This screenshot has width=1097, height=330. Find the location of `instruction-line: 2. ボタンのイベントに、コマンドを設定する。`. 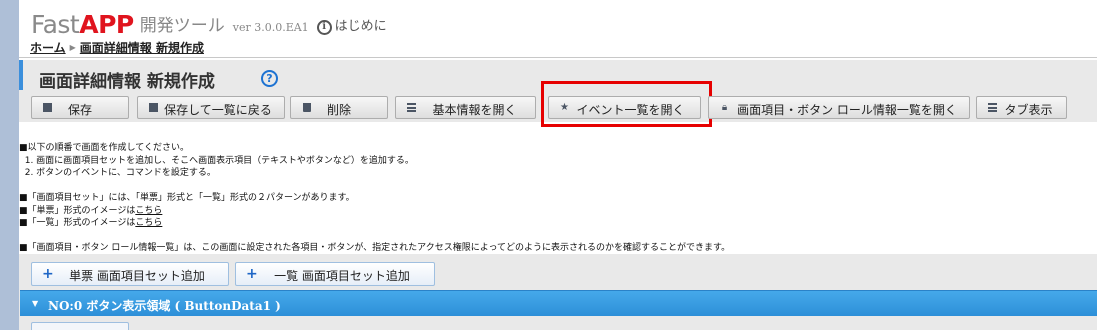

instruction-line: 2. ボタンのイベントに、コマンドを設定する。 is located at coordinates (117, 173).